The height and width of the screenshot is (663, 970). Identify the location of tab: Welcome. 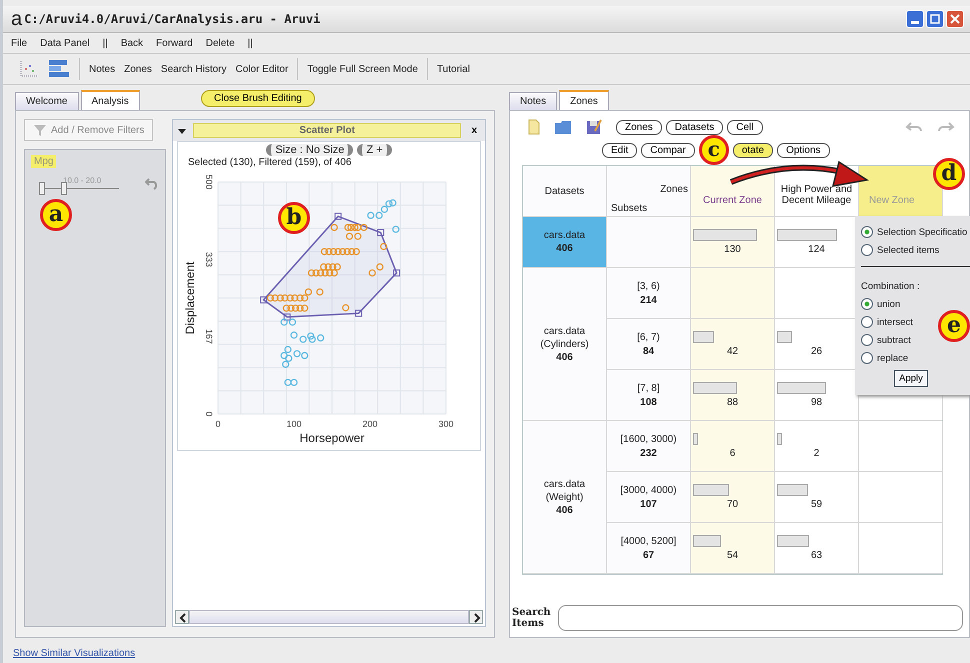
(46, 101).